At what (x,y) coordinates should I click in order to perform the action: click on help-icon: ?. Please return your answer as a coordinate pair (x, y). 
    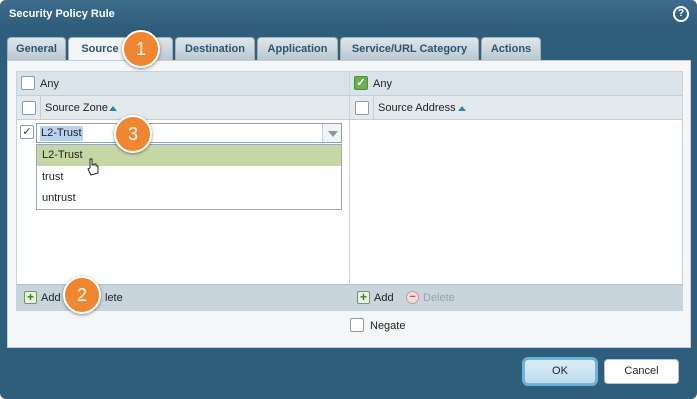
    Looking at the image, I should click on (681, 14).